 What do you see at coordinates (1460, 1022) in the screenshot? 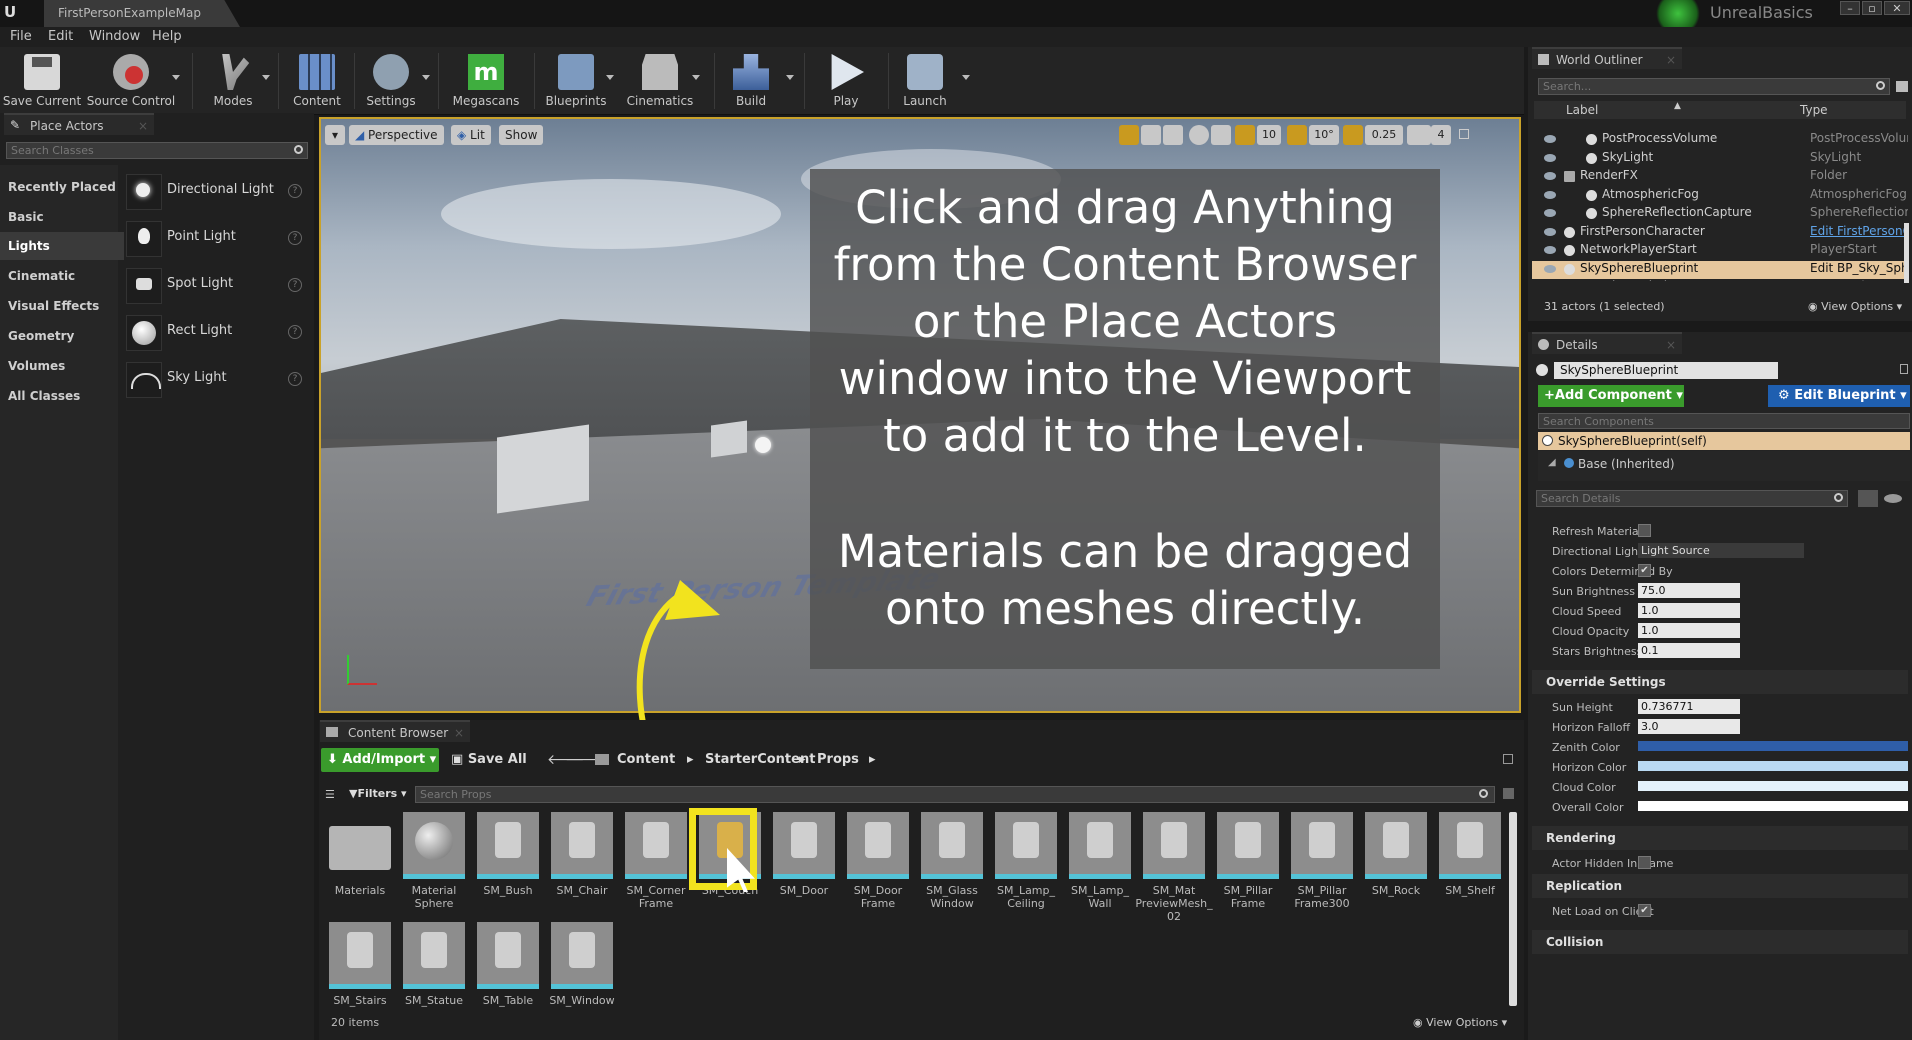
I see `view-options-button: ◉ View Options ▾` at bounding box center [1460, 1022].